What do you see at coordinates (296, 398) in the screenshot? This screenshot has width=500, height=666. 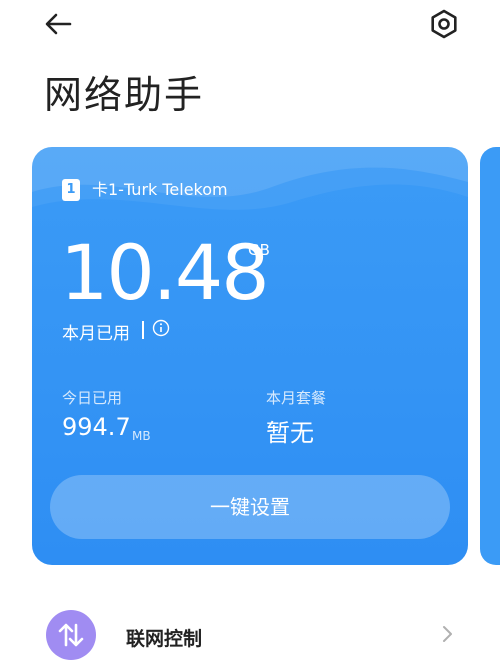 I see `plan-label: 本月套餐` at bounding box center [296, 398].